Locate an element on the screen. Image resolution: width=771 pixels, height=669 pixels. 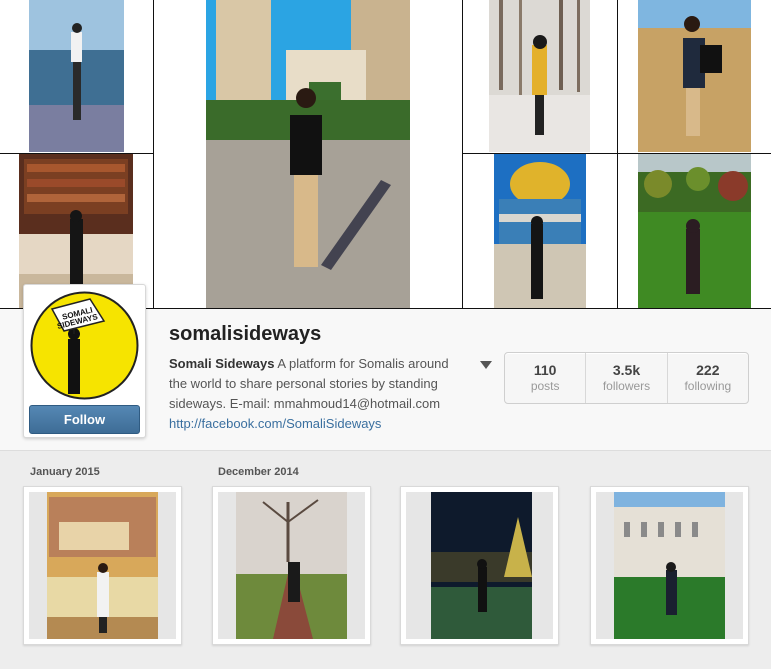
avatar: SOMALI SIDEWAYS is located at coordinates (84, 345).